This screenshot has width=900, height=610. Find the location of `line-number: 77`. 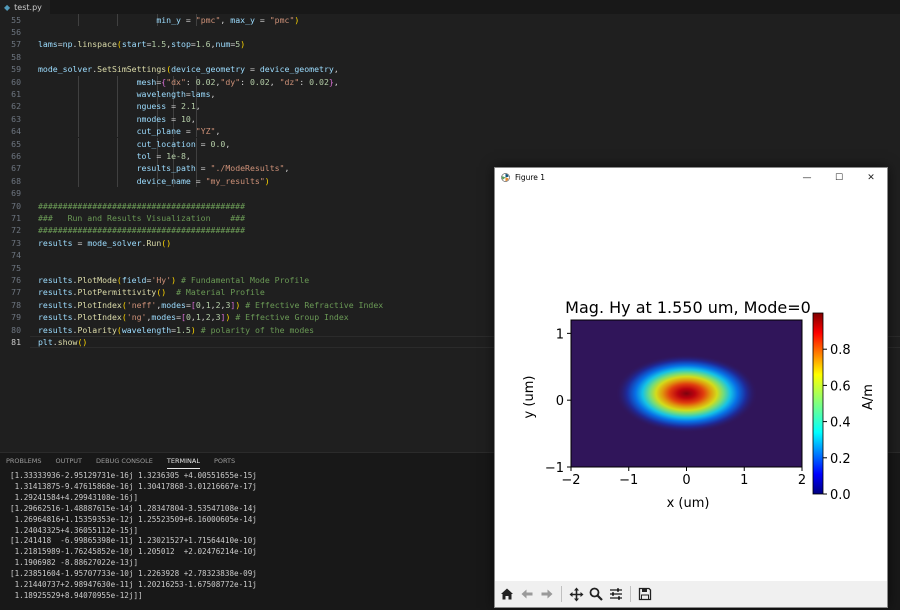

line-number: 77 is located at coordinates (16, 292).